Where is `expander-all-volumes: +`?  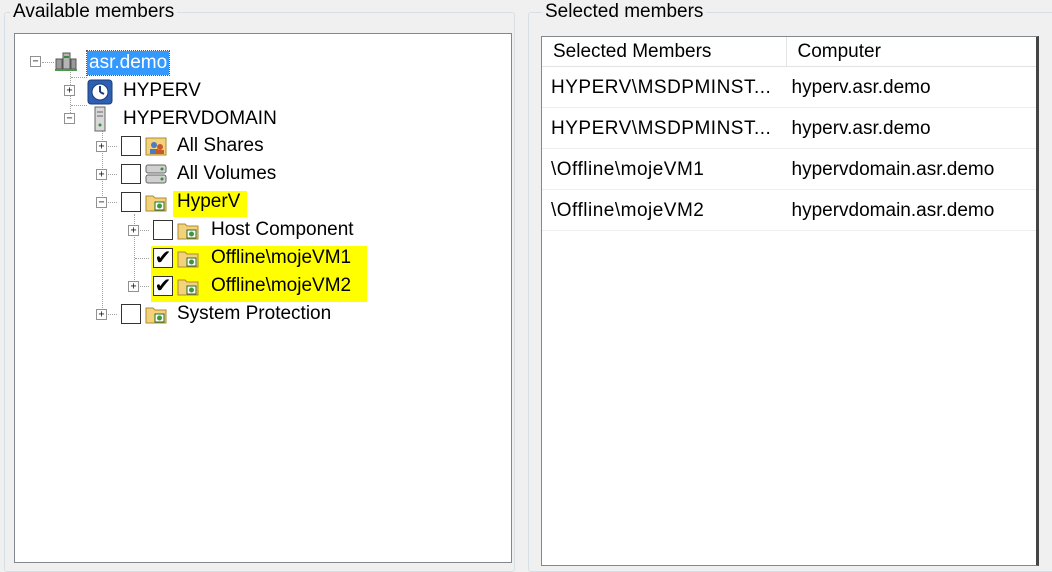 expander-all-volumes: + is located at coordinates (101, 174).